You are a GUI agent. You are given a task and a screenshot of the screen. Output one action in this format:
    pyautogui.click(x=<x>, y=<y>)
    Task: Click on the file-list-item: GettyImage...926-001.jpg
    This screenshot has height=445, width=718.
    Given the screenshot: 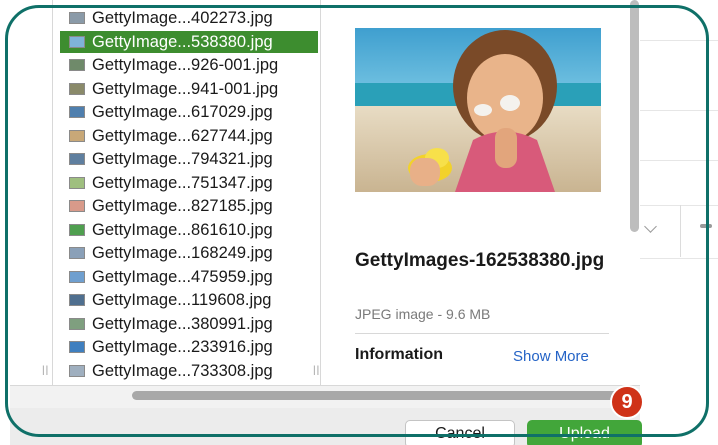 What is the action you would take?
    pyautogui.click(x=189, y=65)
    